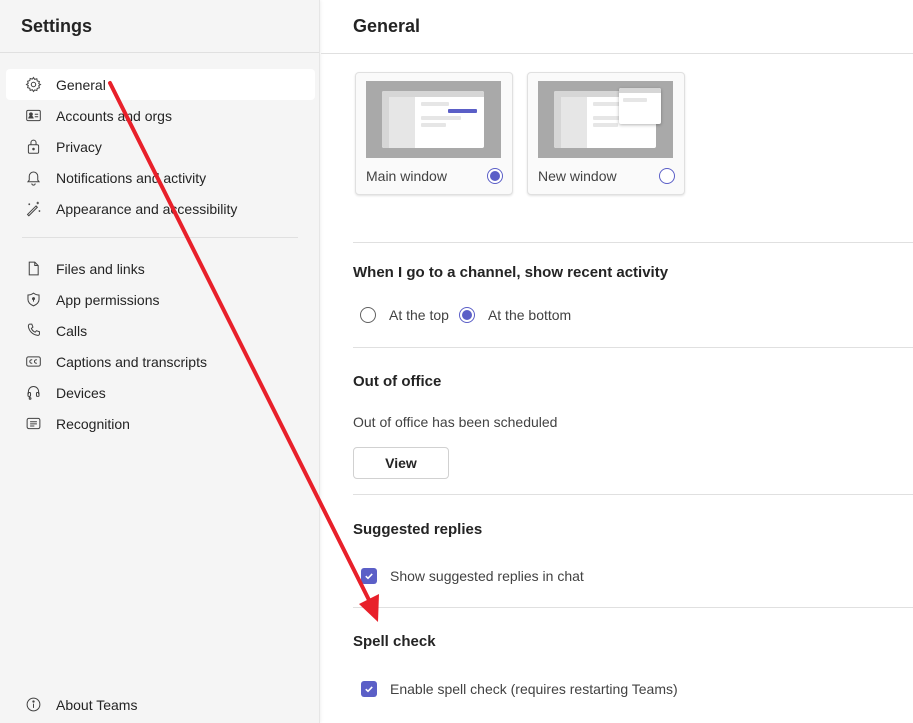  What do you see at coordinates (33, 116) in the screenshot?
I see `id-card-icon` at bounding box center [33, 116].